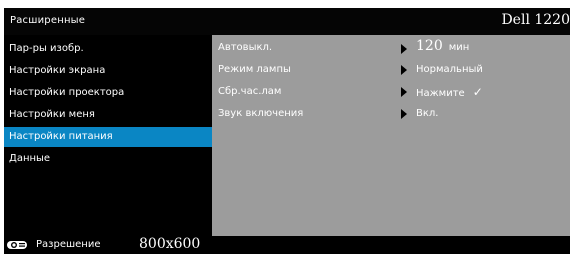 Image resolution: width=570 pixels, height=254 pixels. What do you see at coordinates (254, 69) in the screenshot?
I see `option-label-lamp-mode: Режим лампы` at bounding box center [254, 69].